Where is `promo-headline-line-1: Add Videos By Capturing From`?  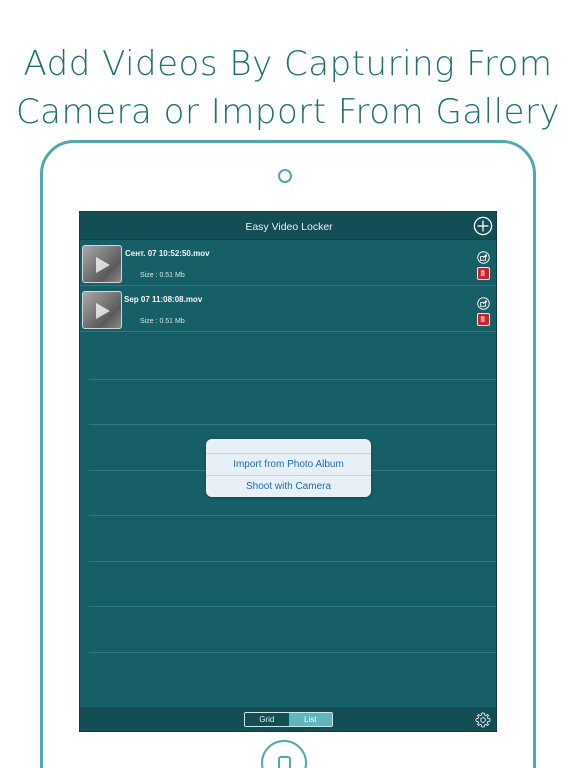 promo-headline-line-1: Add Videos By Capturing From is located at coordinates (288, 64).